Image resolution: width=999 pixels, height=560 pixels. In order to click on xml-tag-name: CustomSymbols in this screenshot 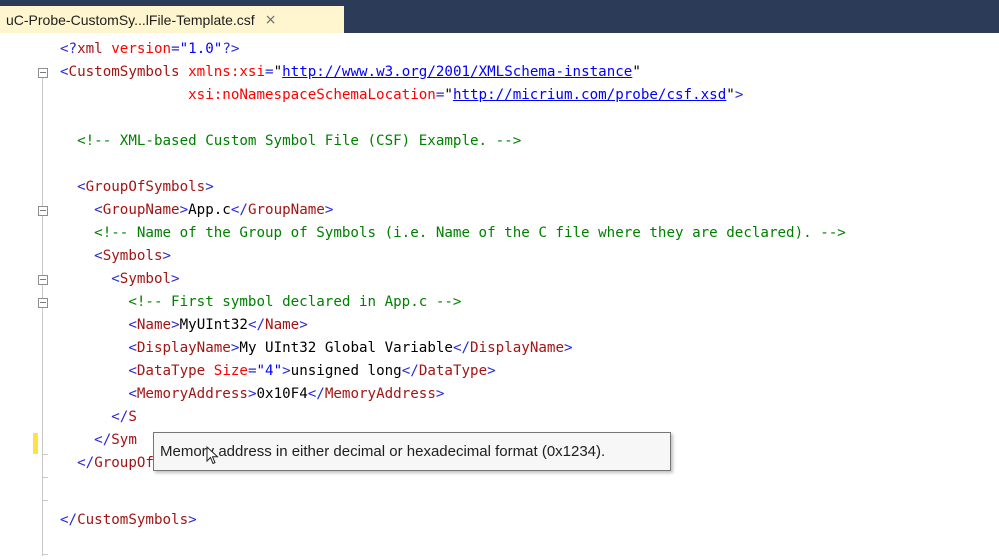, I will do `click(133, 520)`.